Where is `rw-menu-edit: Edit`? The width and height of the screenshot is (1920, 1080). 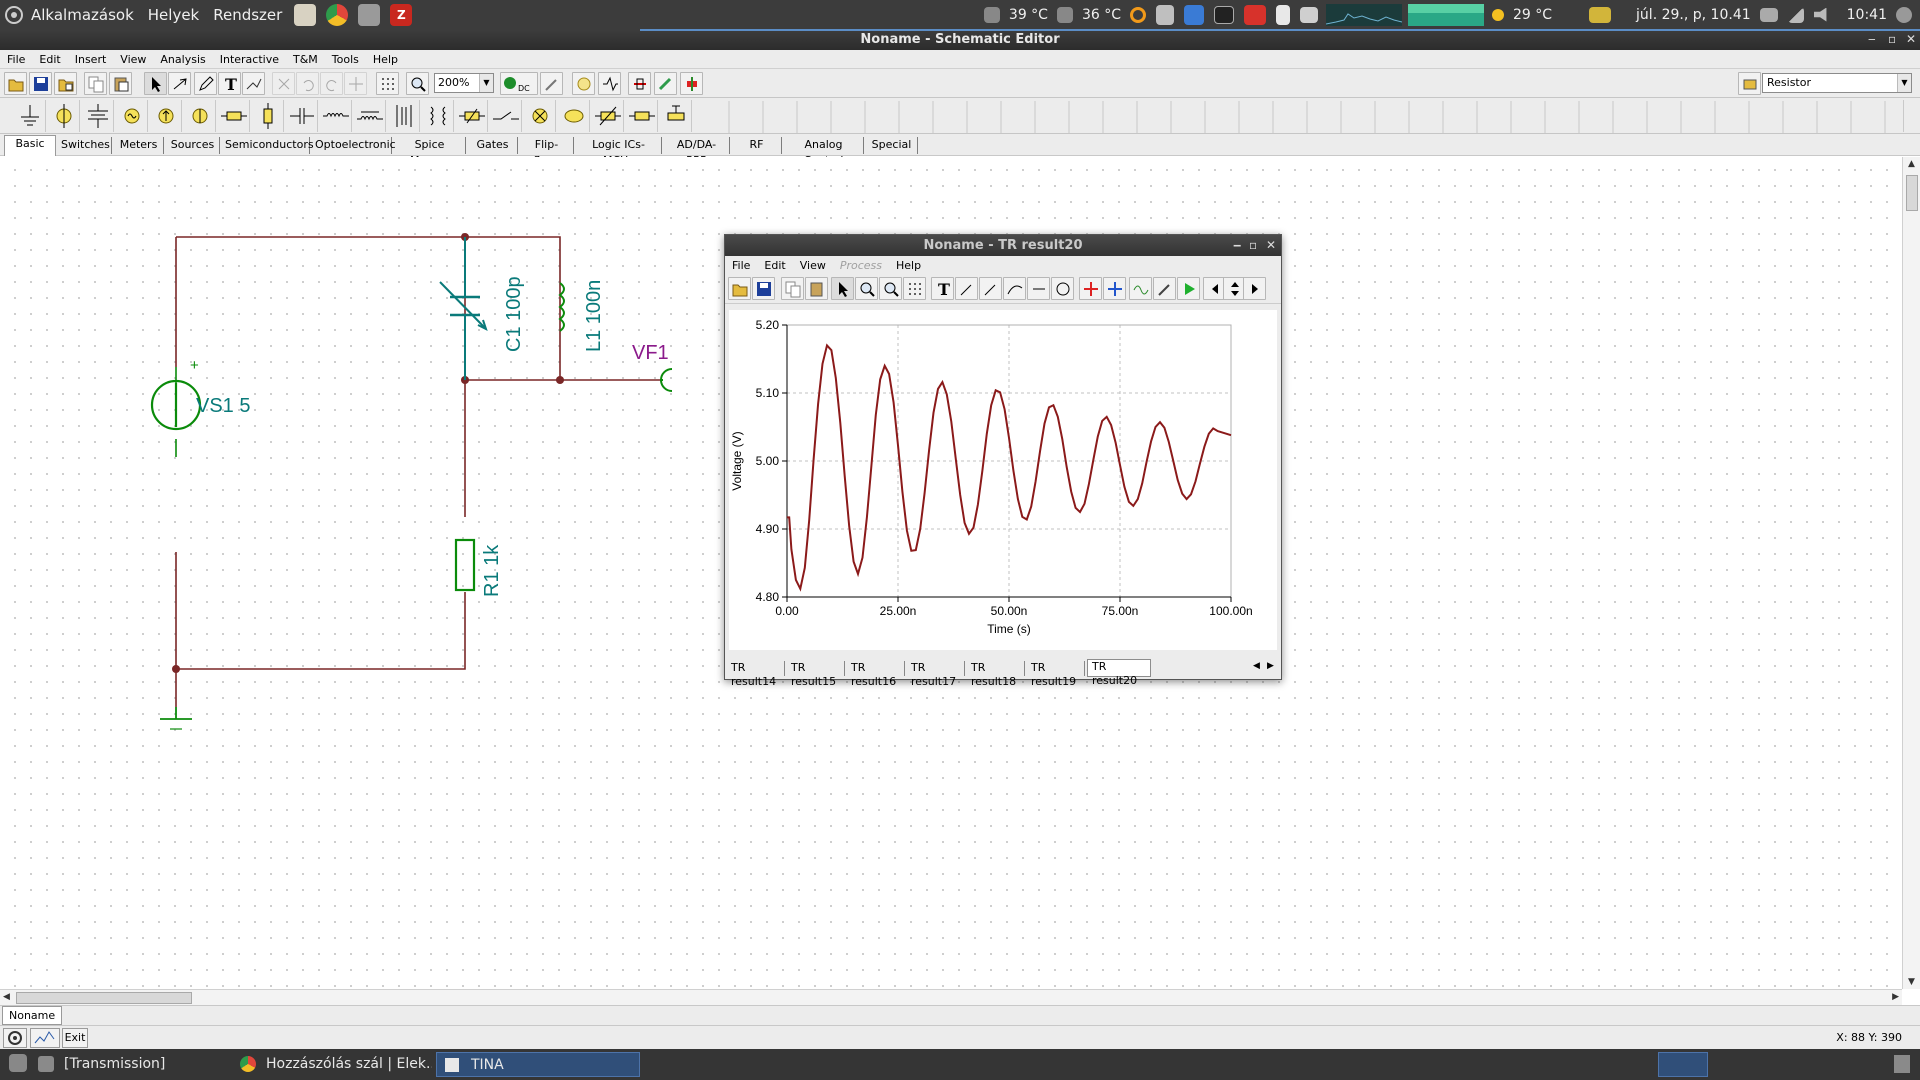
rw-menu-edit: Edit is located at coordinates (774, 265).